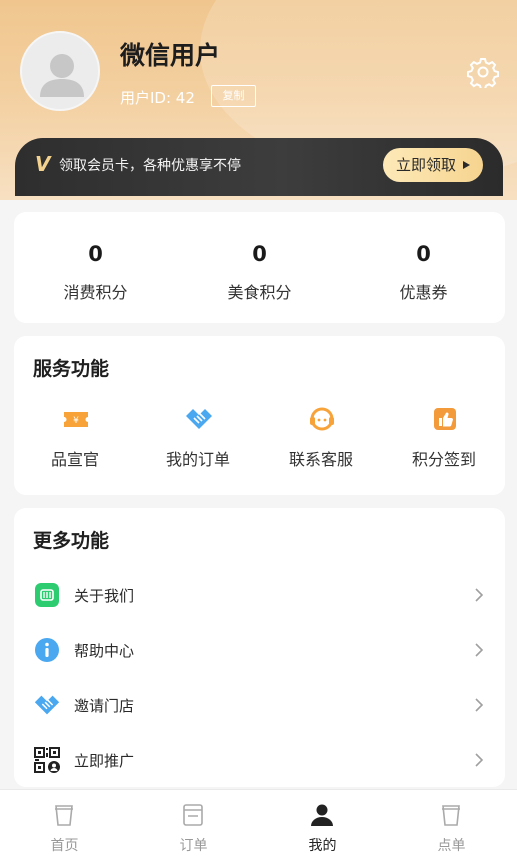  What do you see at coordinates (64, 828) in the screenshot?
I see `tab-home: 首页` at bounding box center [64, 828].